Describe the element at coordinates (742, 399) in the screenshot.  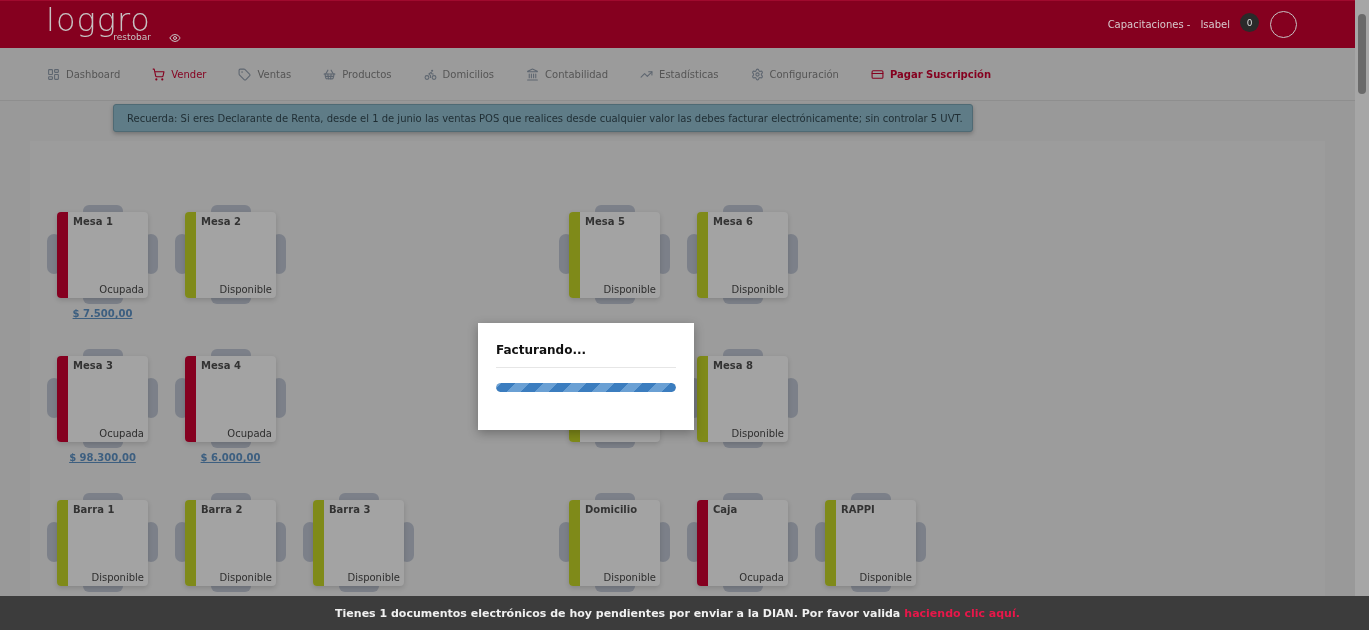
I see `table-card: Mesa 8 Disponible` at that location.